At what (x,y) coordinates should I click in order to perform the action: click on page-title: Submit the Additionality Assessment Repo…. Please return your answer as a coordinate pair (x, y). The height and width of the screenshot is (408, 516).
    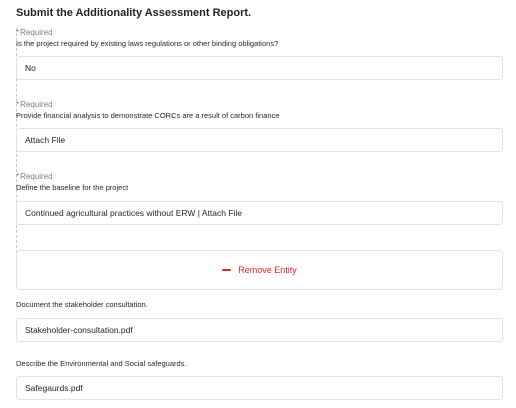
    Looking at the image, I should click on (134, 13).